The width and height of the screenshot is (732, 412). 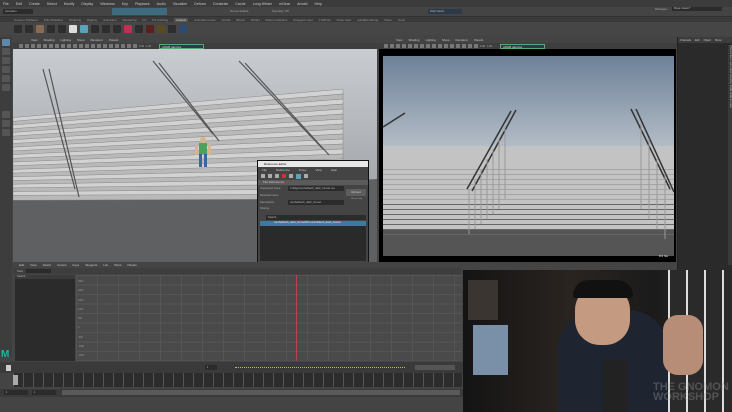 What do you see at coordinates (160, 20) in the screenshot?
I see `shelf-tab-fx-caching: FX Caching` at bounding box center [160, 20].